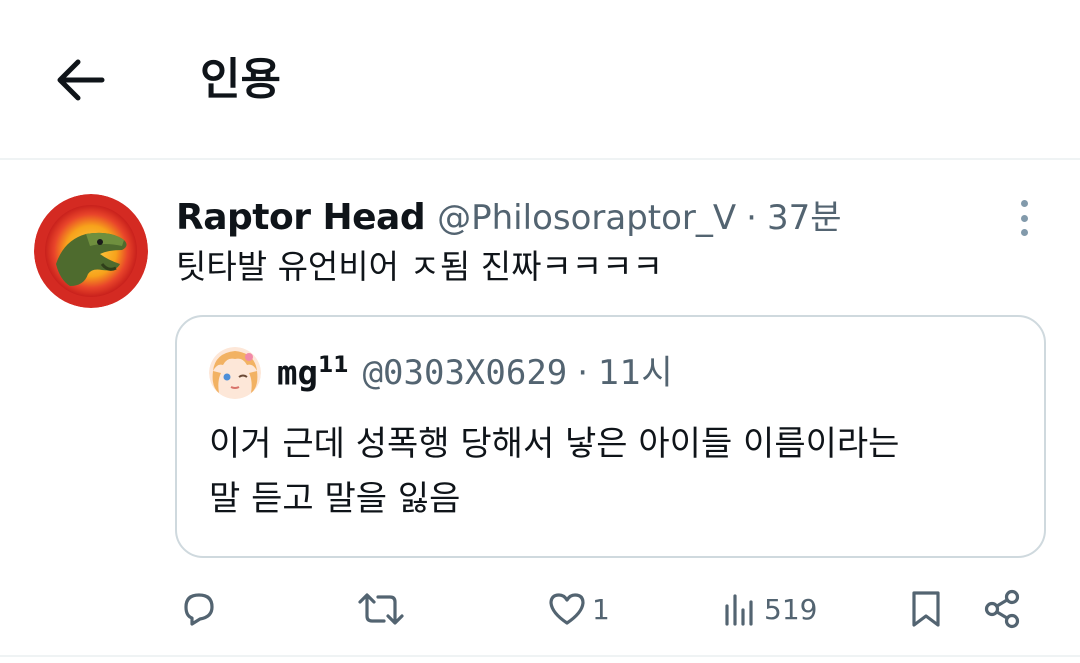 The image size is (1080, 663). What do you see at coordinates (635, 369) in the screenshot?
I see `quote-time: 11시` at bounding box center [635, 369].